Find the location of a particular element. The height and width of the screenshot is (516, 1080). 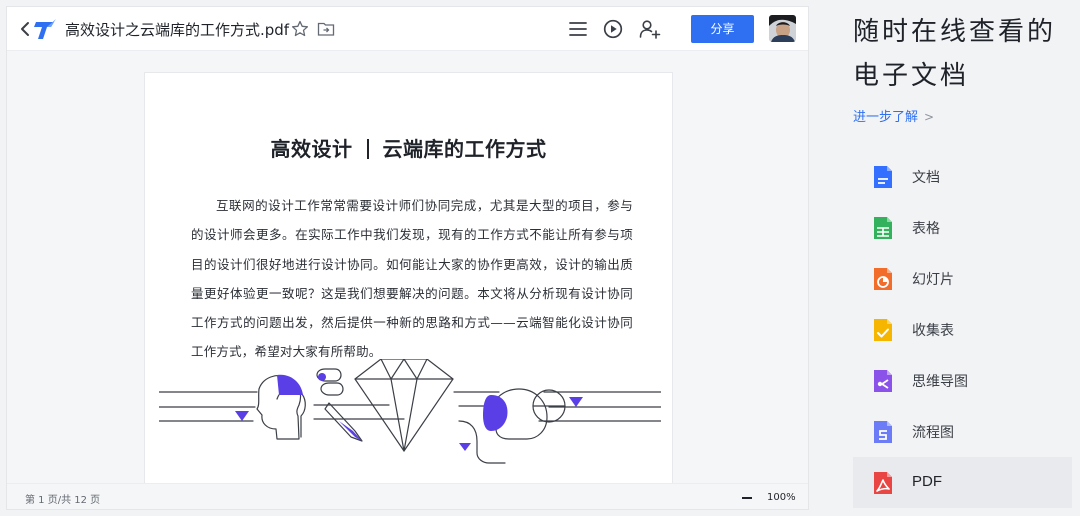

file-type-pdf: PDF is located at coordinates (962, 482).